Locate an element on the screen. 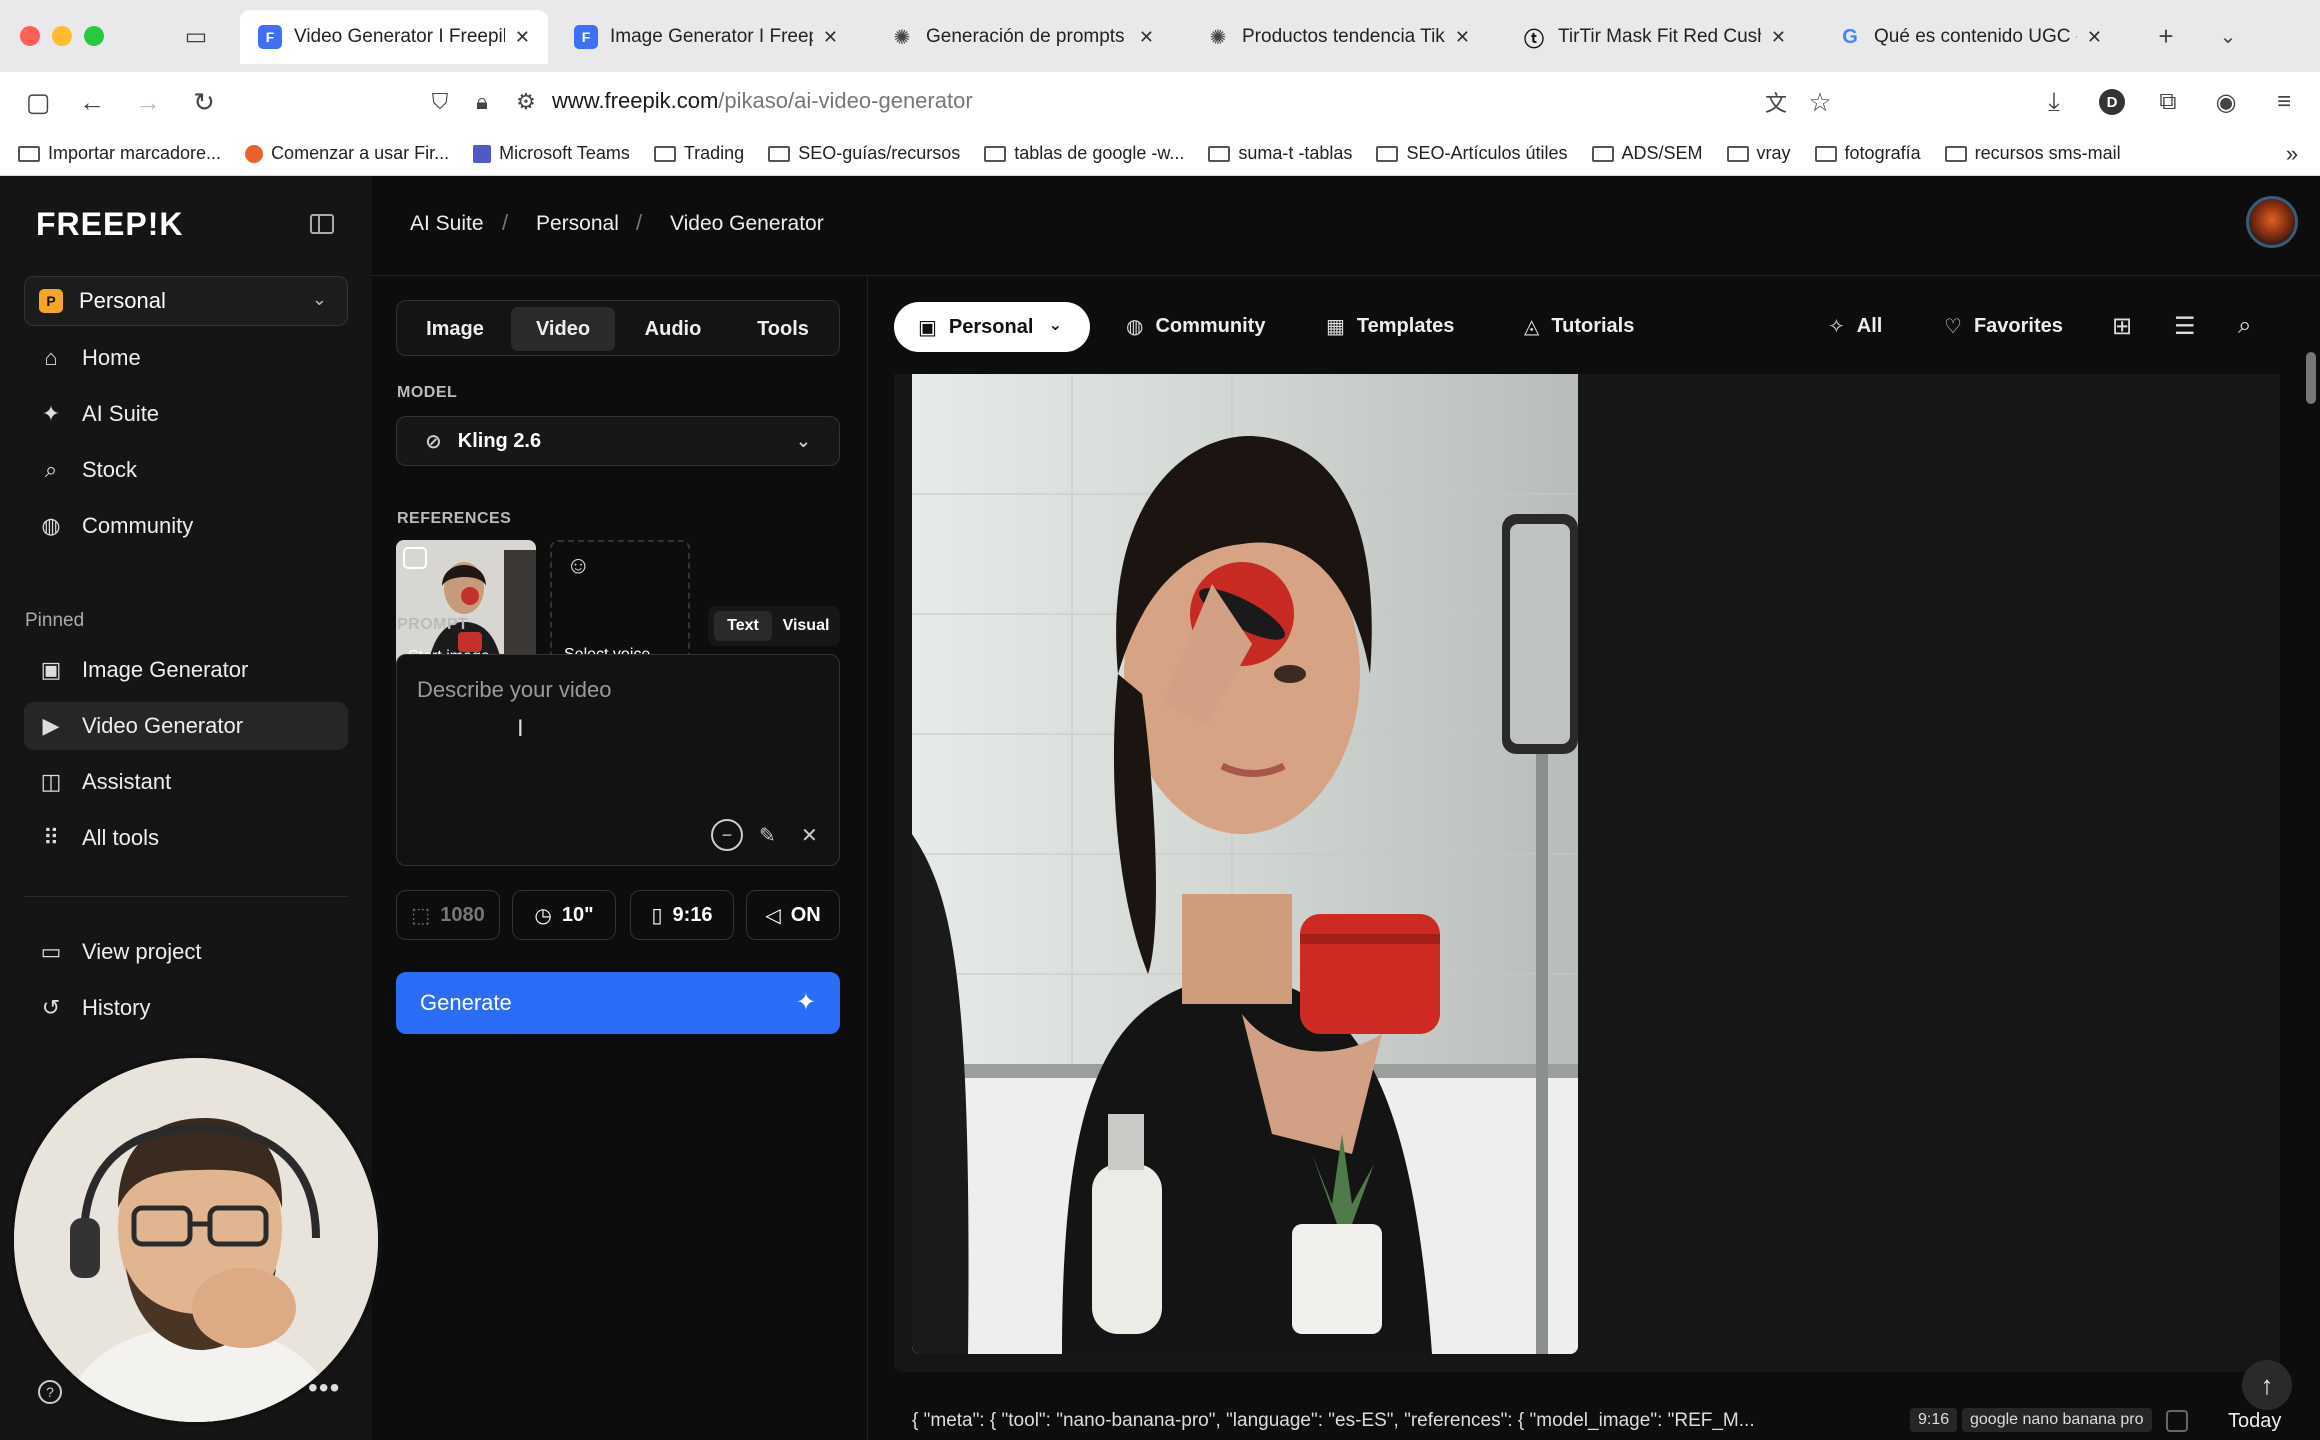 Image resolution: width=2320 pixels, height=1440 pixels. extension-badge-icon: ◉ is located at coordinates (2226, 102).